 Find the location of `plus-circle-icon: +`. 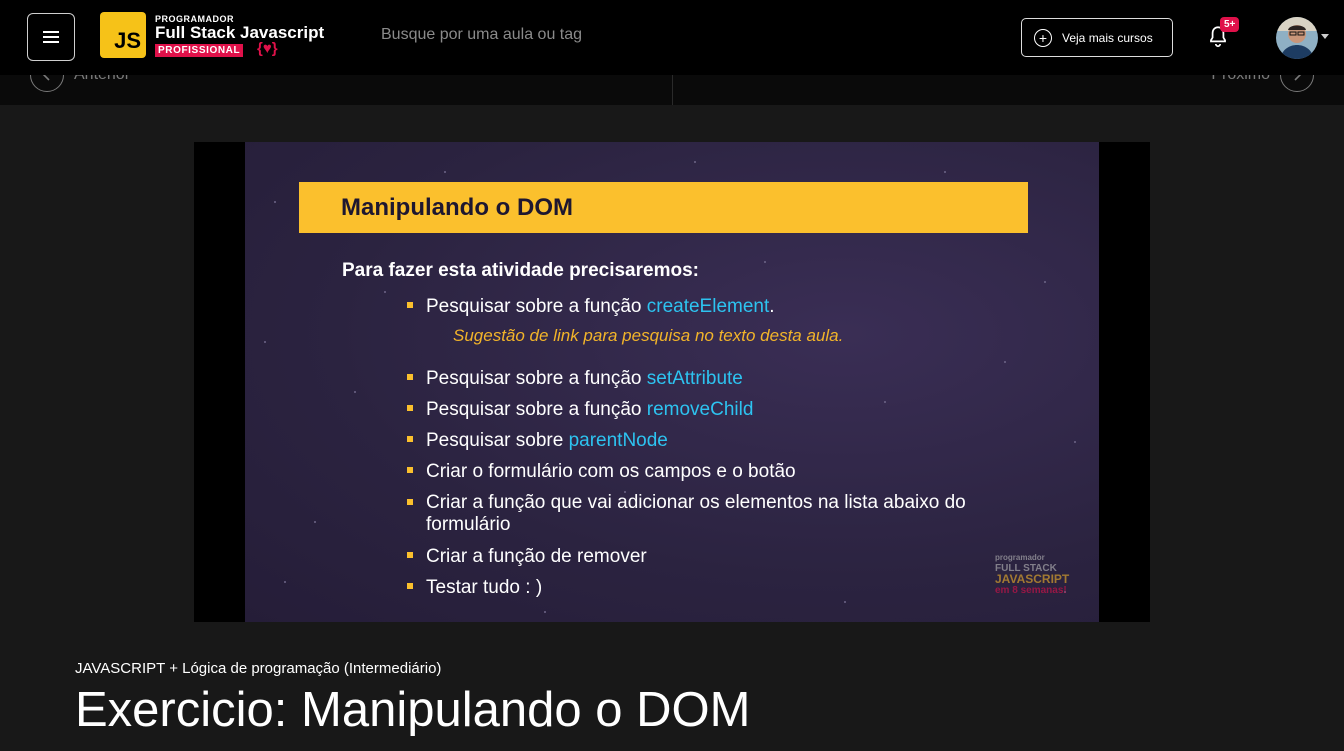

plus-circle-icon: + is located at coordinates (1043, 37).